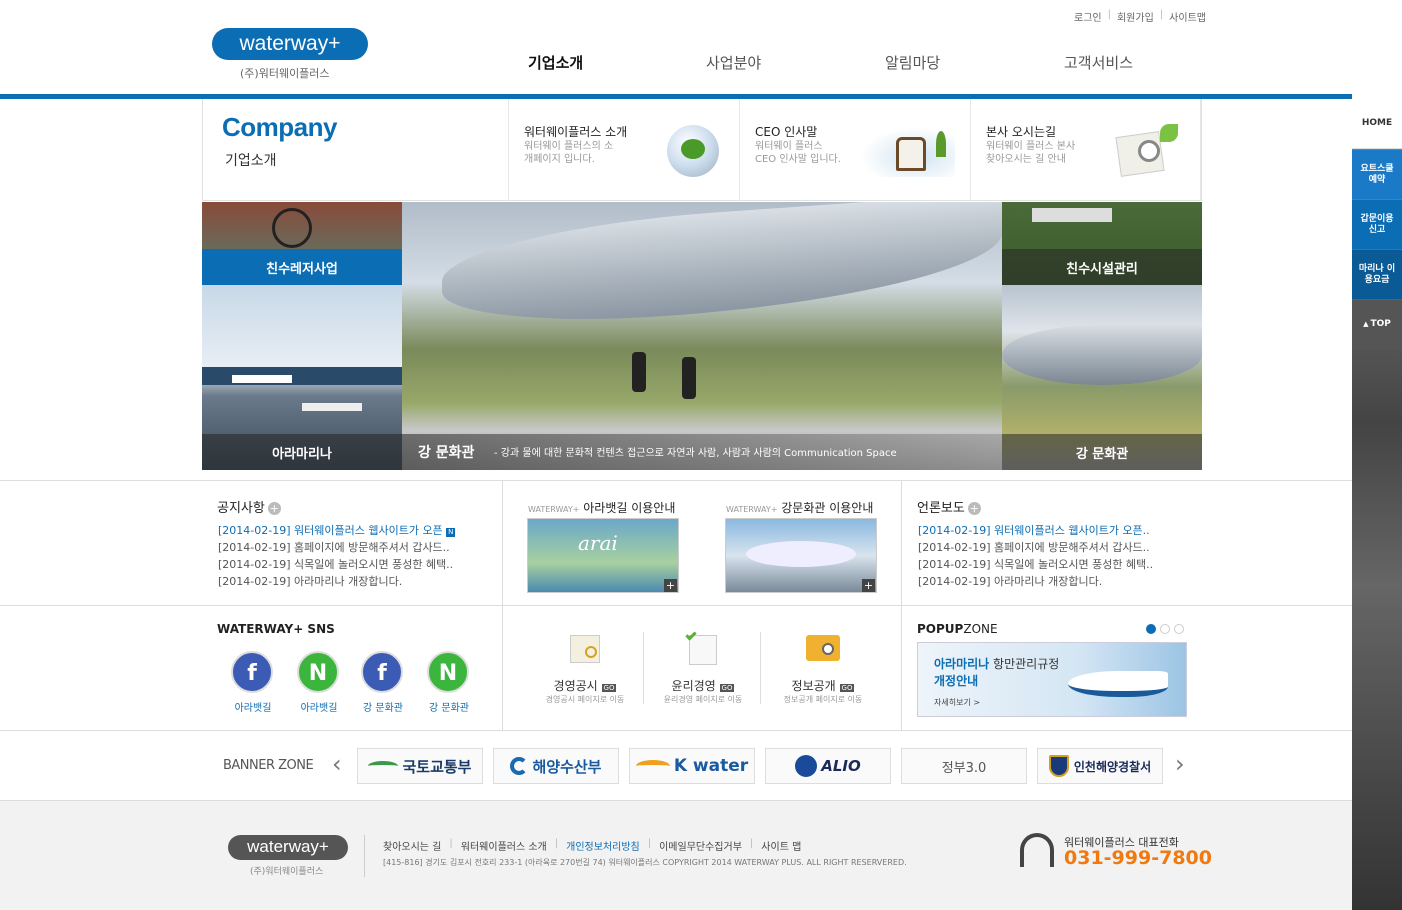  What do you see at coordinates (288, 847) in the screenshot?
I see `footer-logo: waterway+` at bounding box center [288, 847].